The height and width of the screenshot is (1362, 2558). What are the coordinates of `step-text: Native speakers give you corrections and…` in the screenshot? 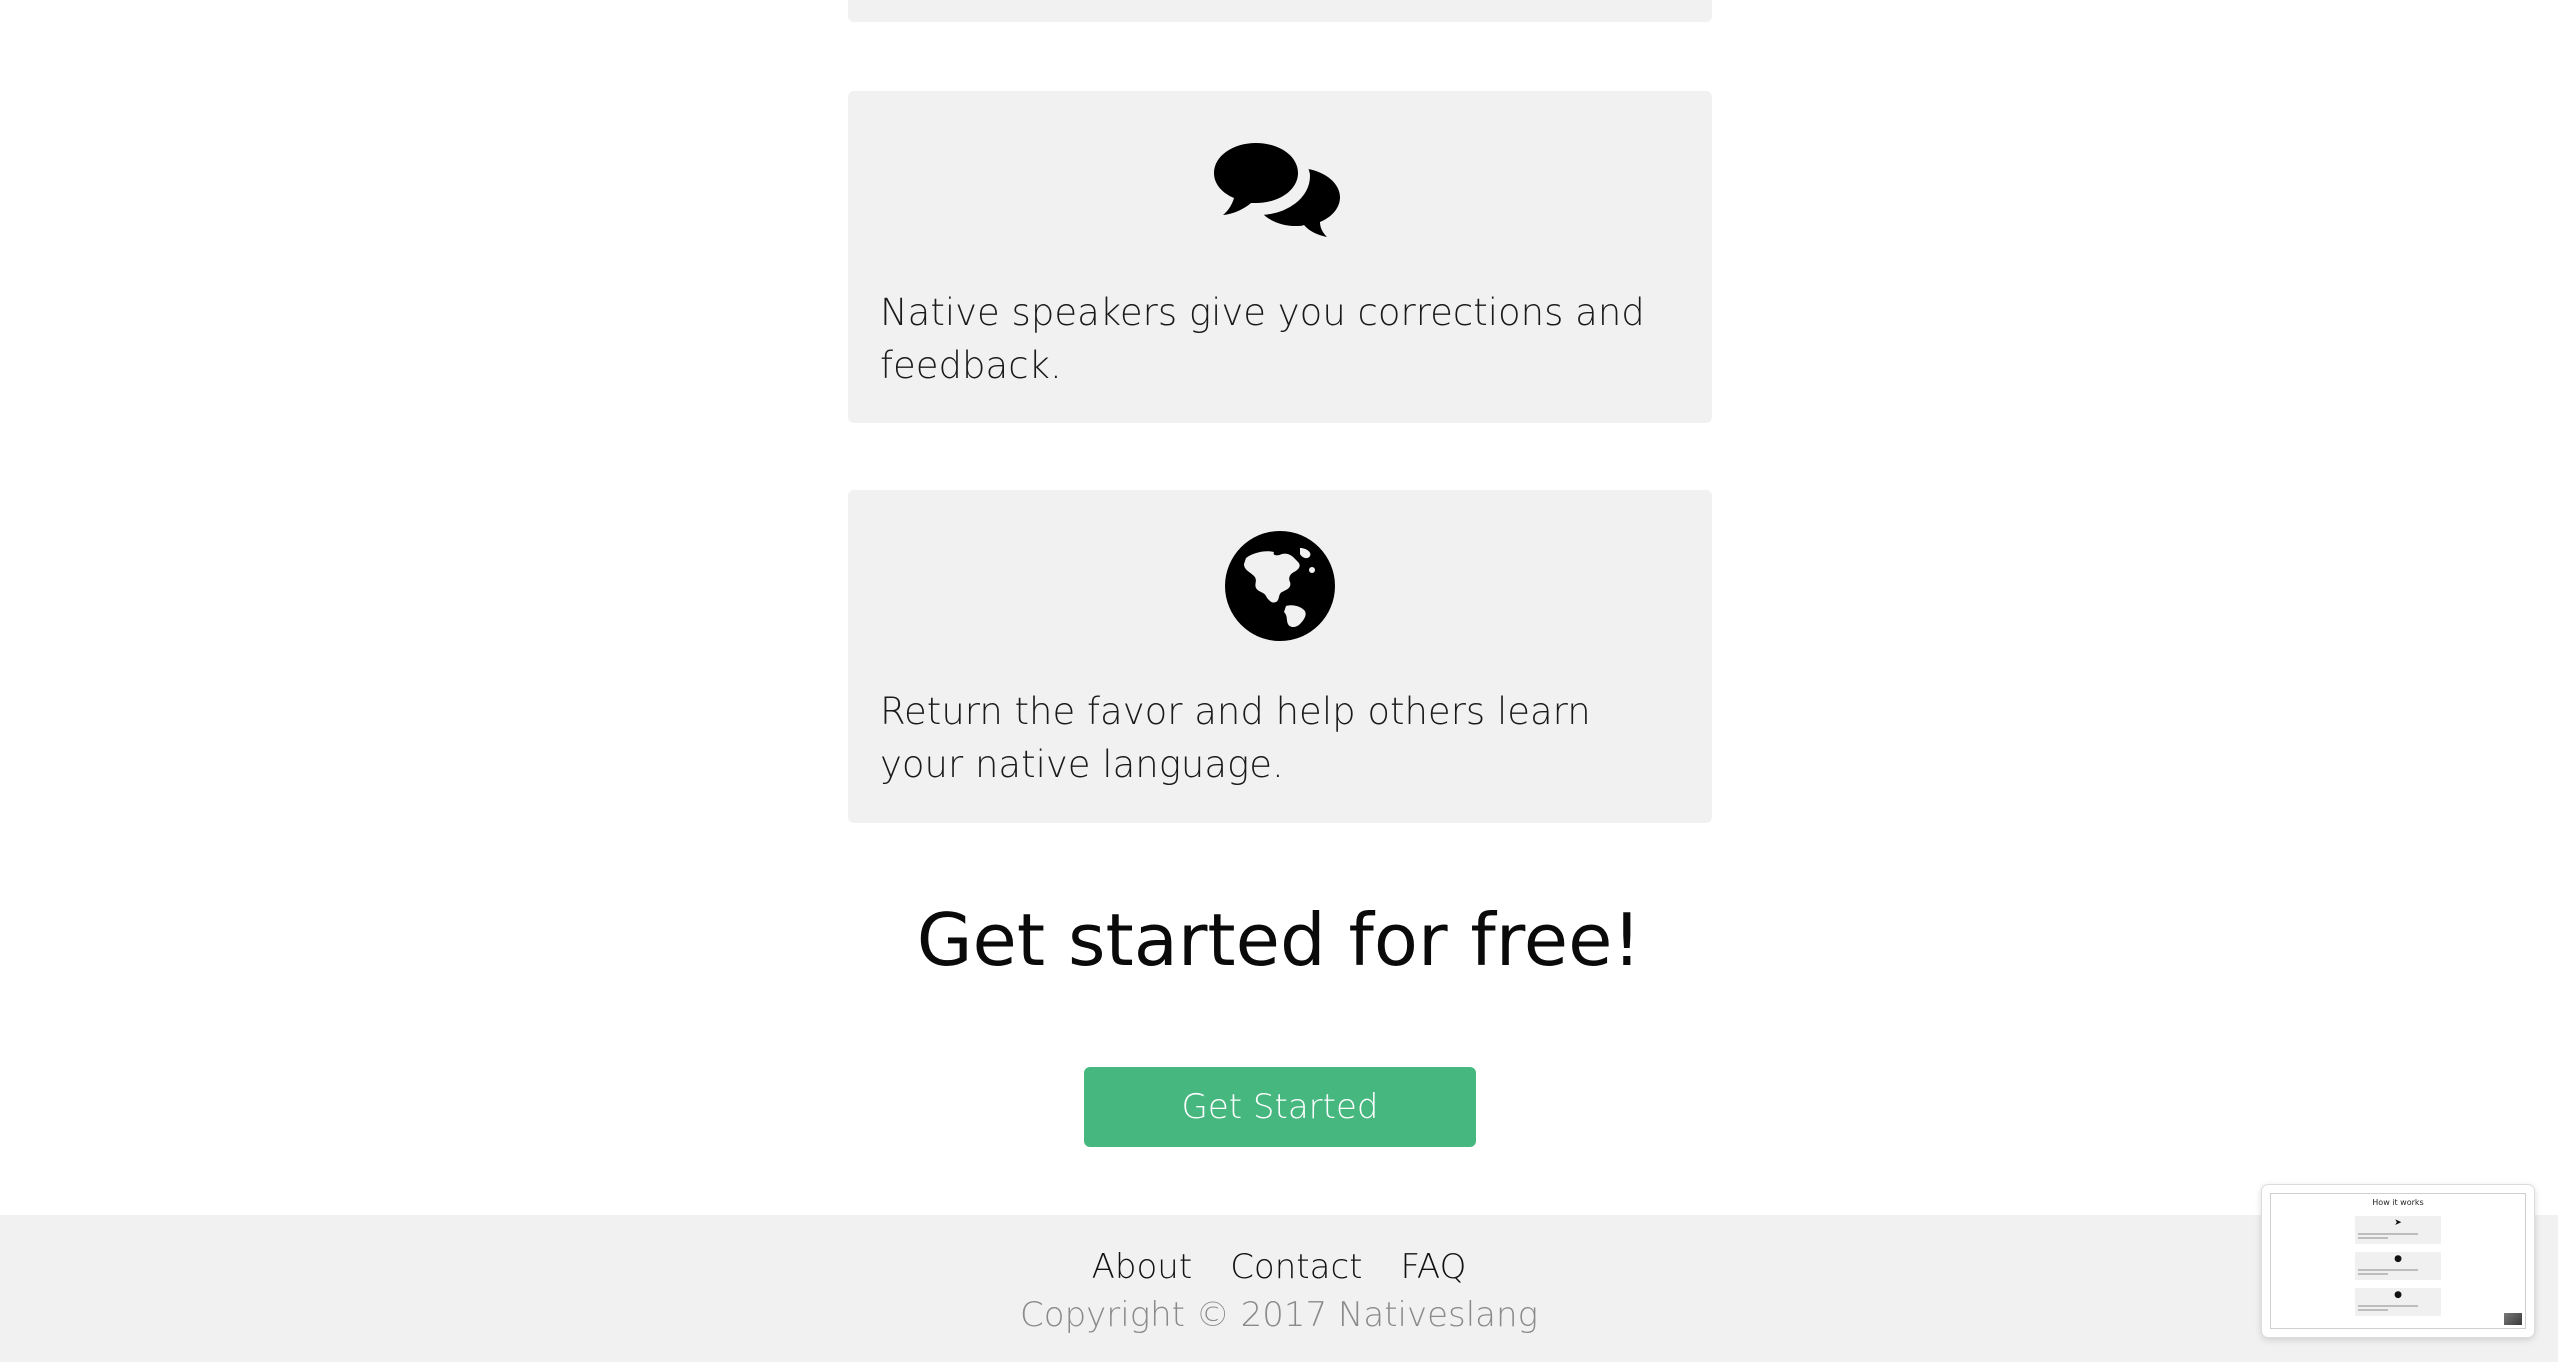 It's located at (1262, 339).